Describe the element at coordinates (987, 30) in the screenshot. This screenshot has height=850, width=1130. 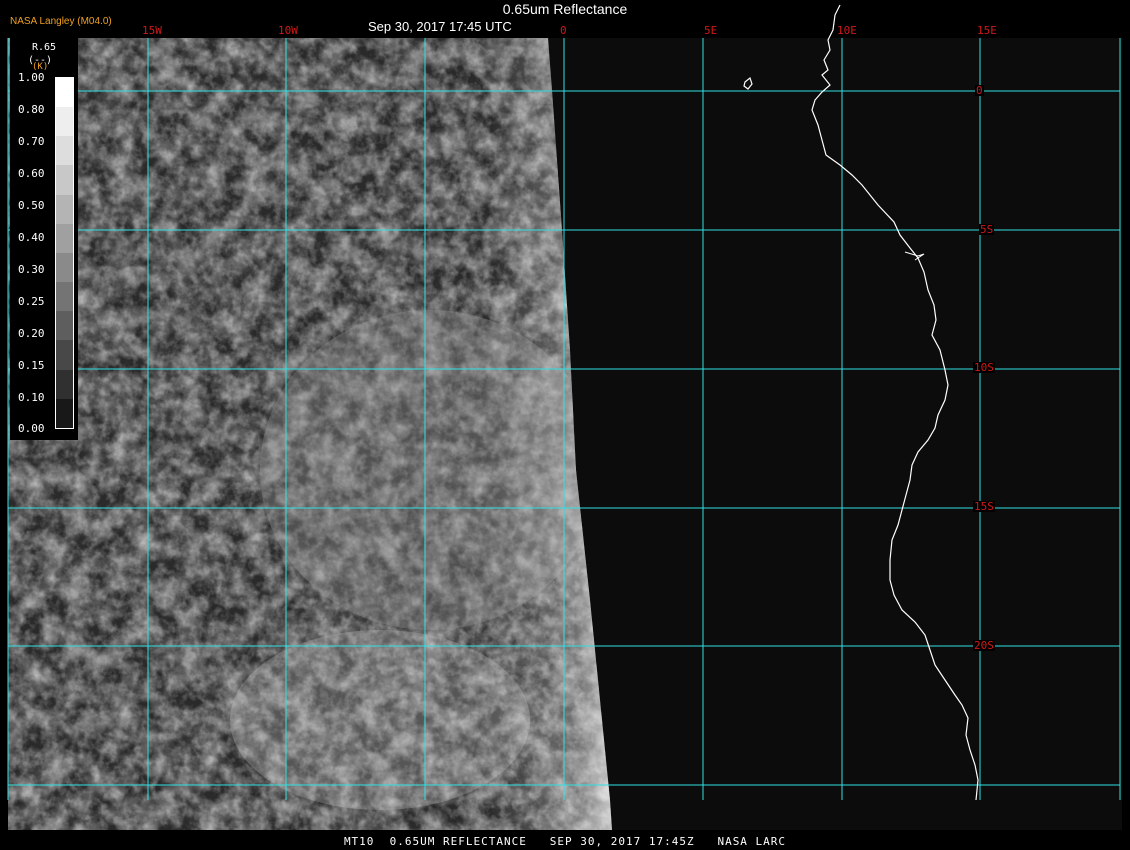
I see `longitude-label-15e: 15E` at that location.